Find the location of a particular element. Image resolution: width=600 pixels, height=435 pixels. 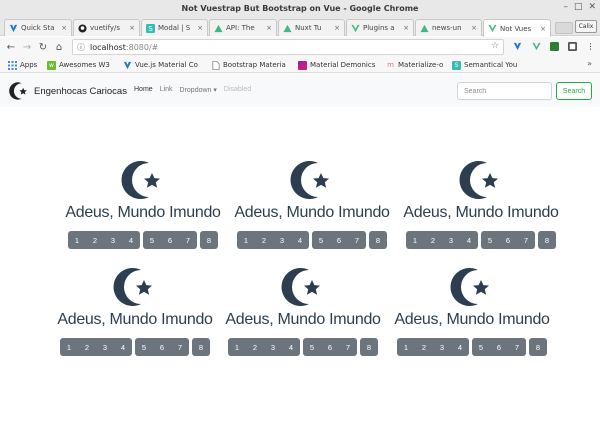

address-bar: ⓘ localhost:8080/# ☆ is located at coordinates (288, 47).